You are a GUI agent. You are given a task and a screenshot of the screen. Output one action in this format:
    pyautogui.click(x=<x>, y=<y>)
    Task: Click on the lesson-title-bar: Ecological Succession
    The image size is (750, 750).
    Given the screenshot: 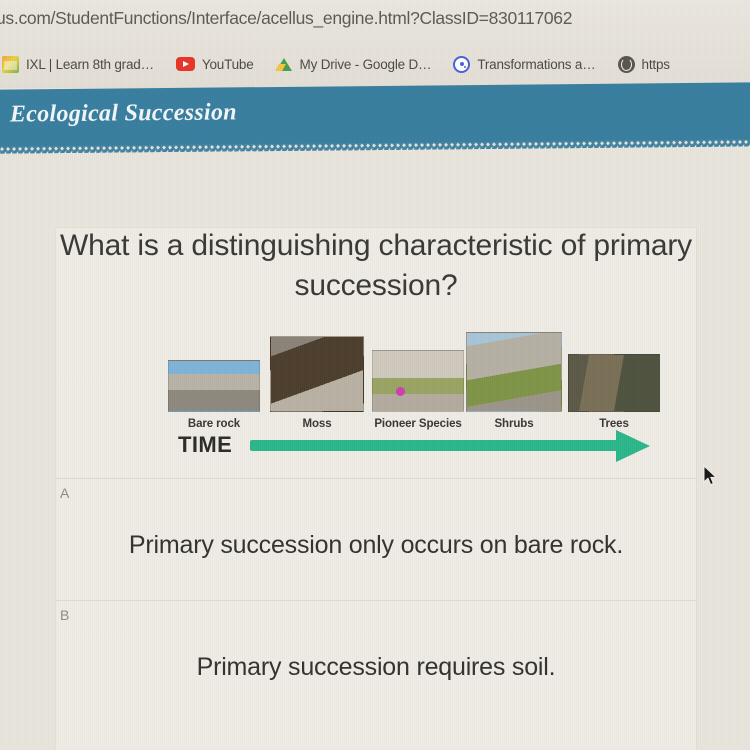 What is the action you would take?
    pyautogui.click(x=375, y=119)
    